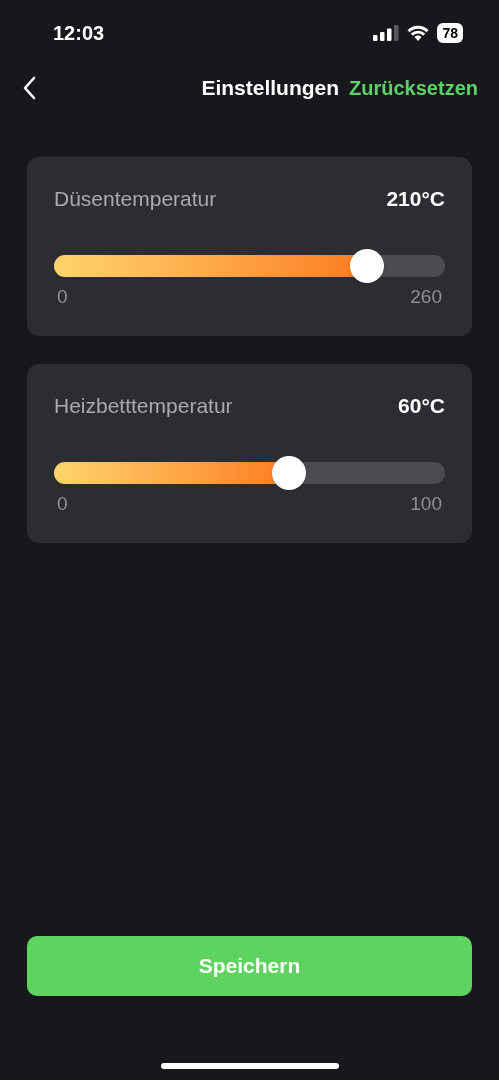 This screenshot has height=1080, width=499. Describe the element at coordinates (79, 33) in the screenshot. I see `status-time: 12:03` at that location.